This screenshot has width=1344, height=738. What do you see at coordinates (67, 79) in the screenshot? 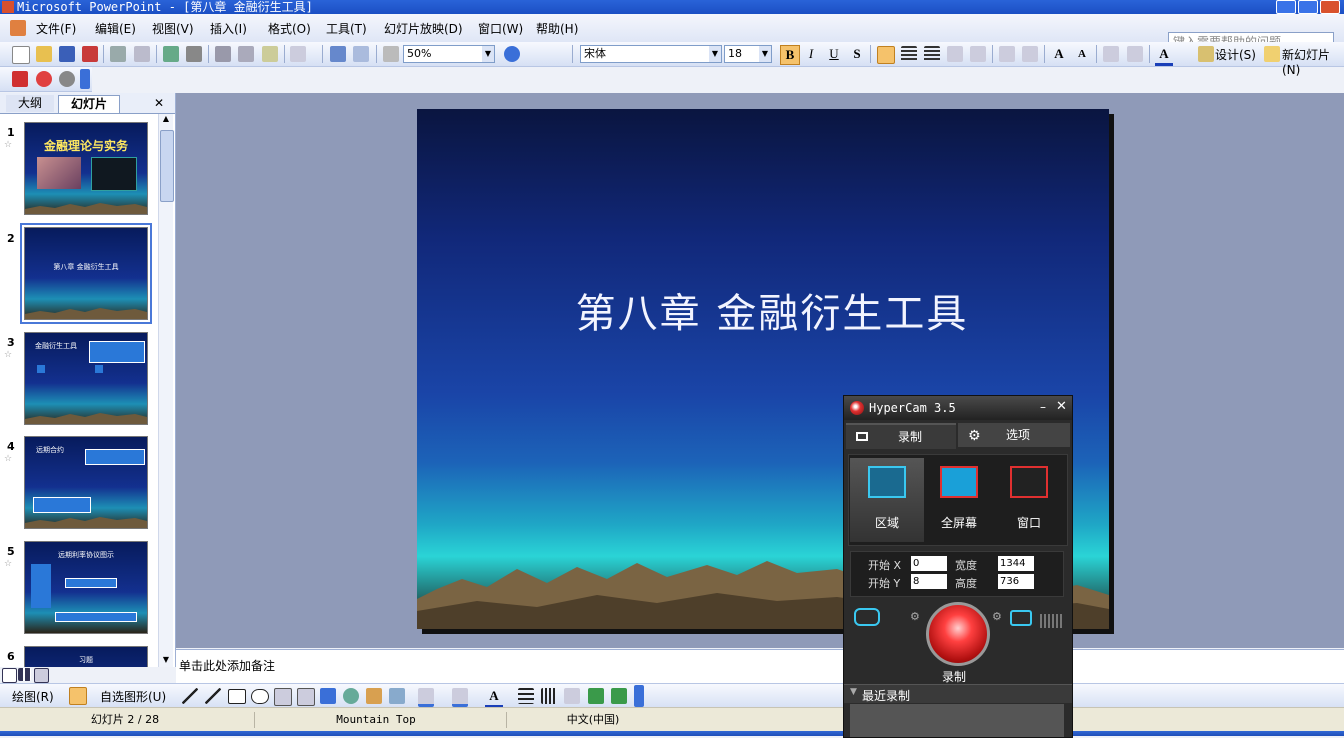
I see `gear-icon` at bounding box center [67, 79].